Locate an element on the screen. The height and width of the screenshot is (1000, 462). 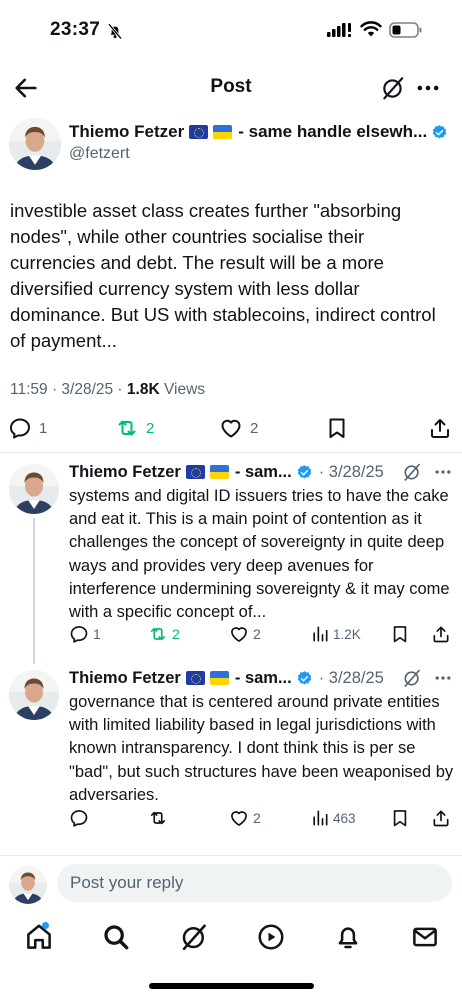
wifi-icon is located at coordinates (371, 29).